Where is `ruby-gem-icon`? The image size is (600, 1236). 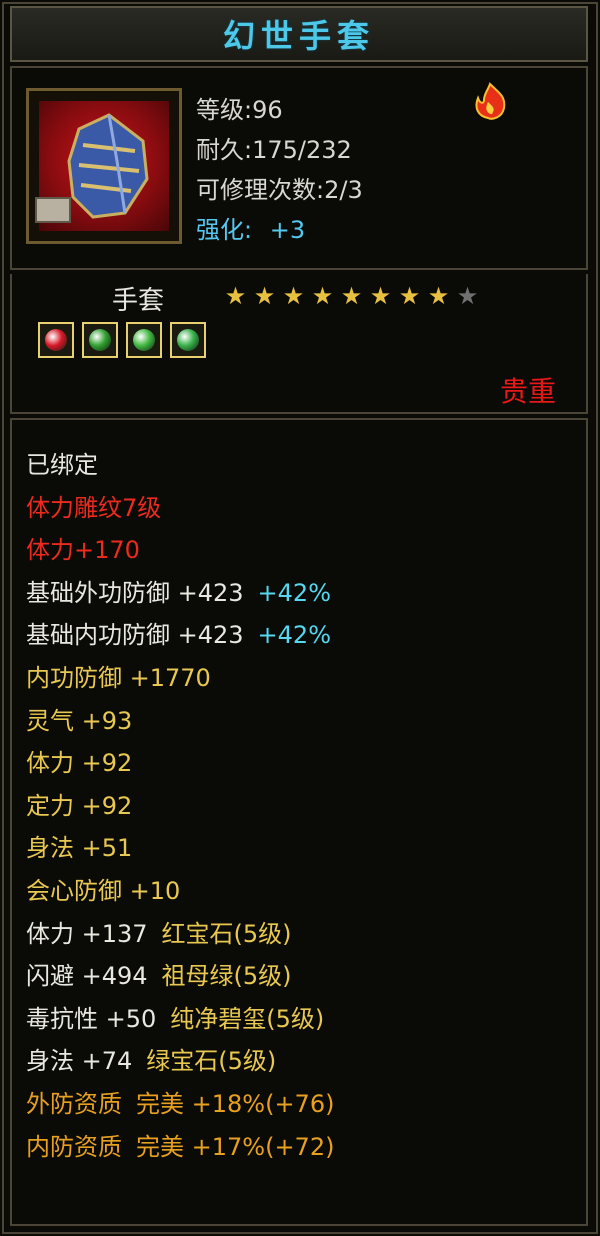 ruby-gem-icon is located at coordinates (56, 340).